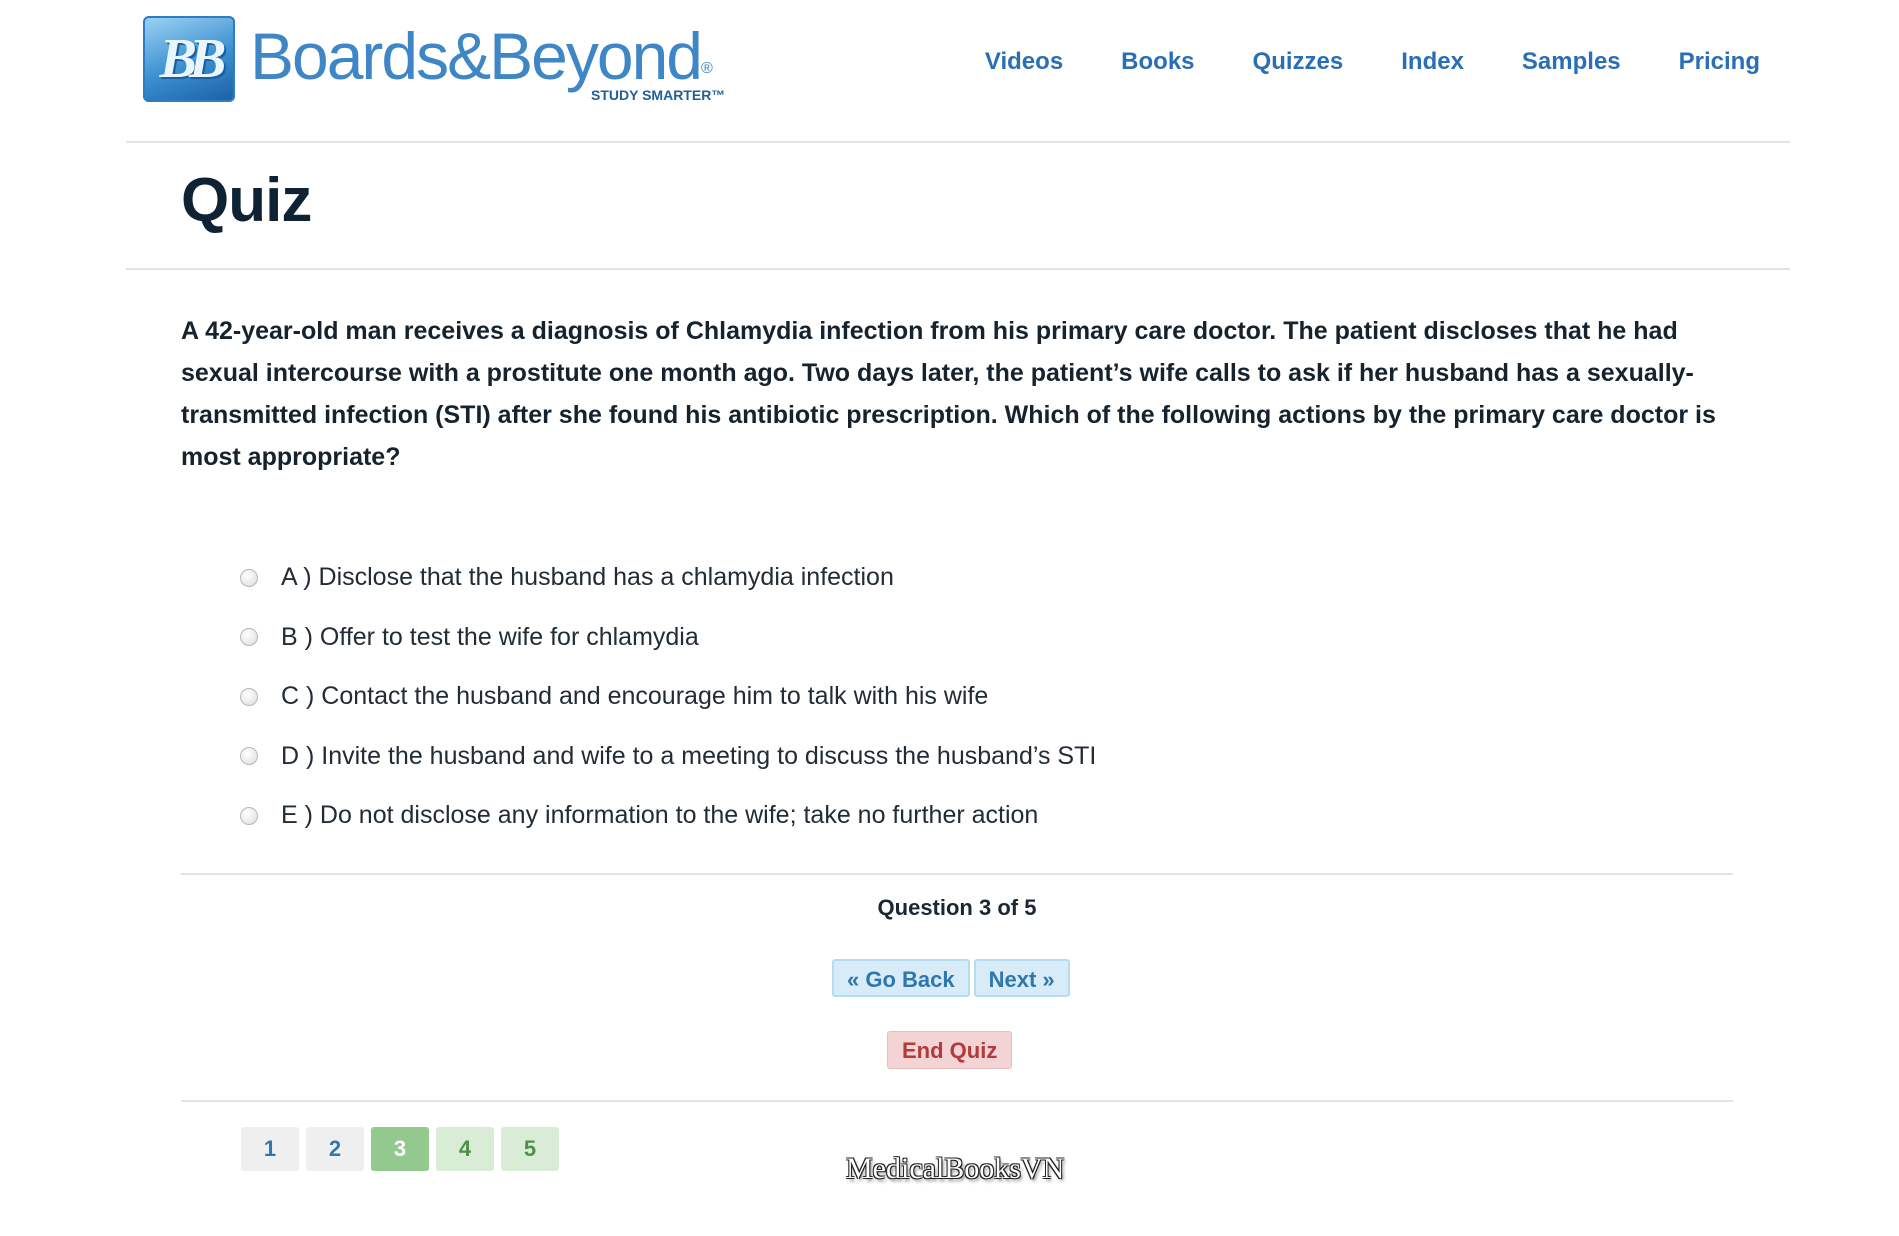  Describe the element at coordinates (249, 756) in the screenshot. I see `radio-button-d` at that location.